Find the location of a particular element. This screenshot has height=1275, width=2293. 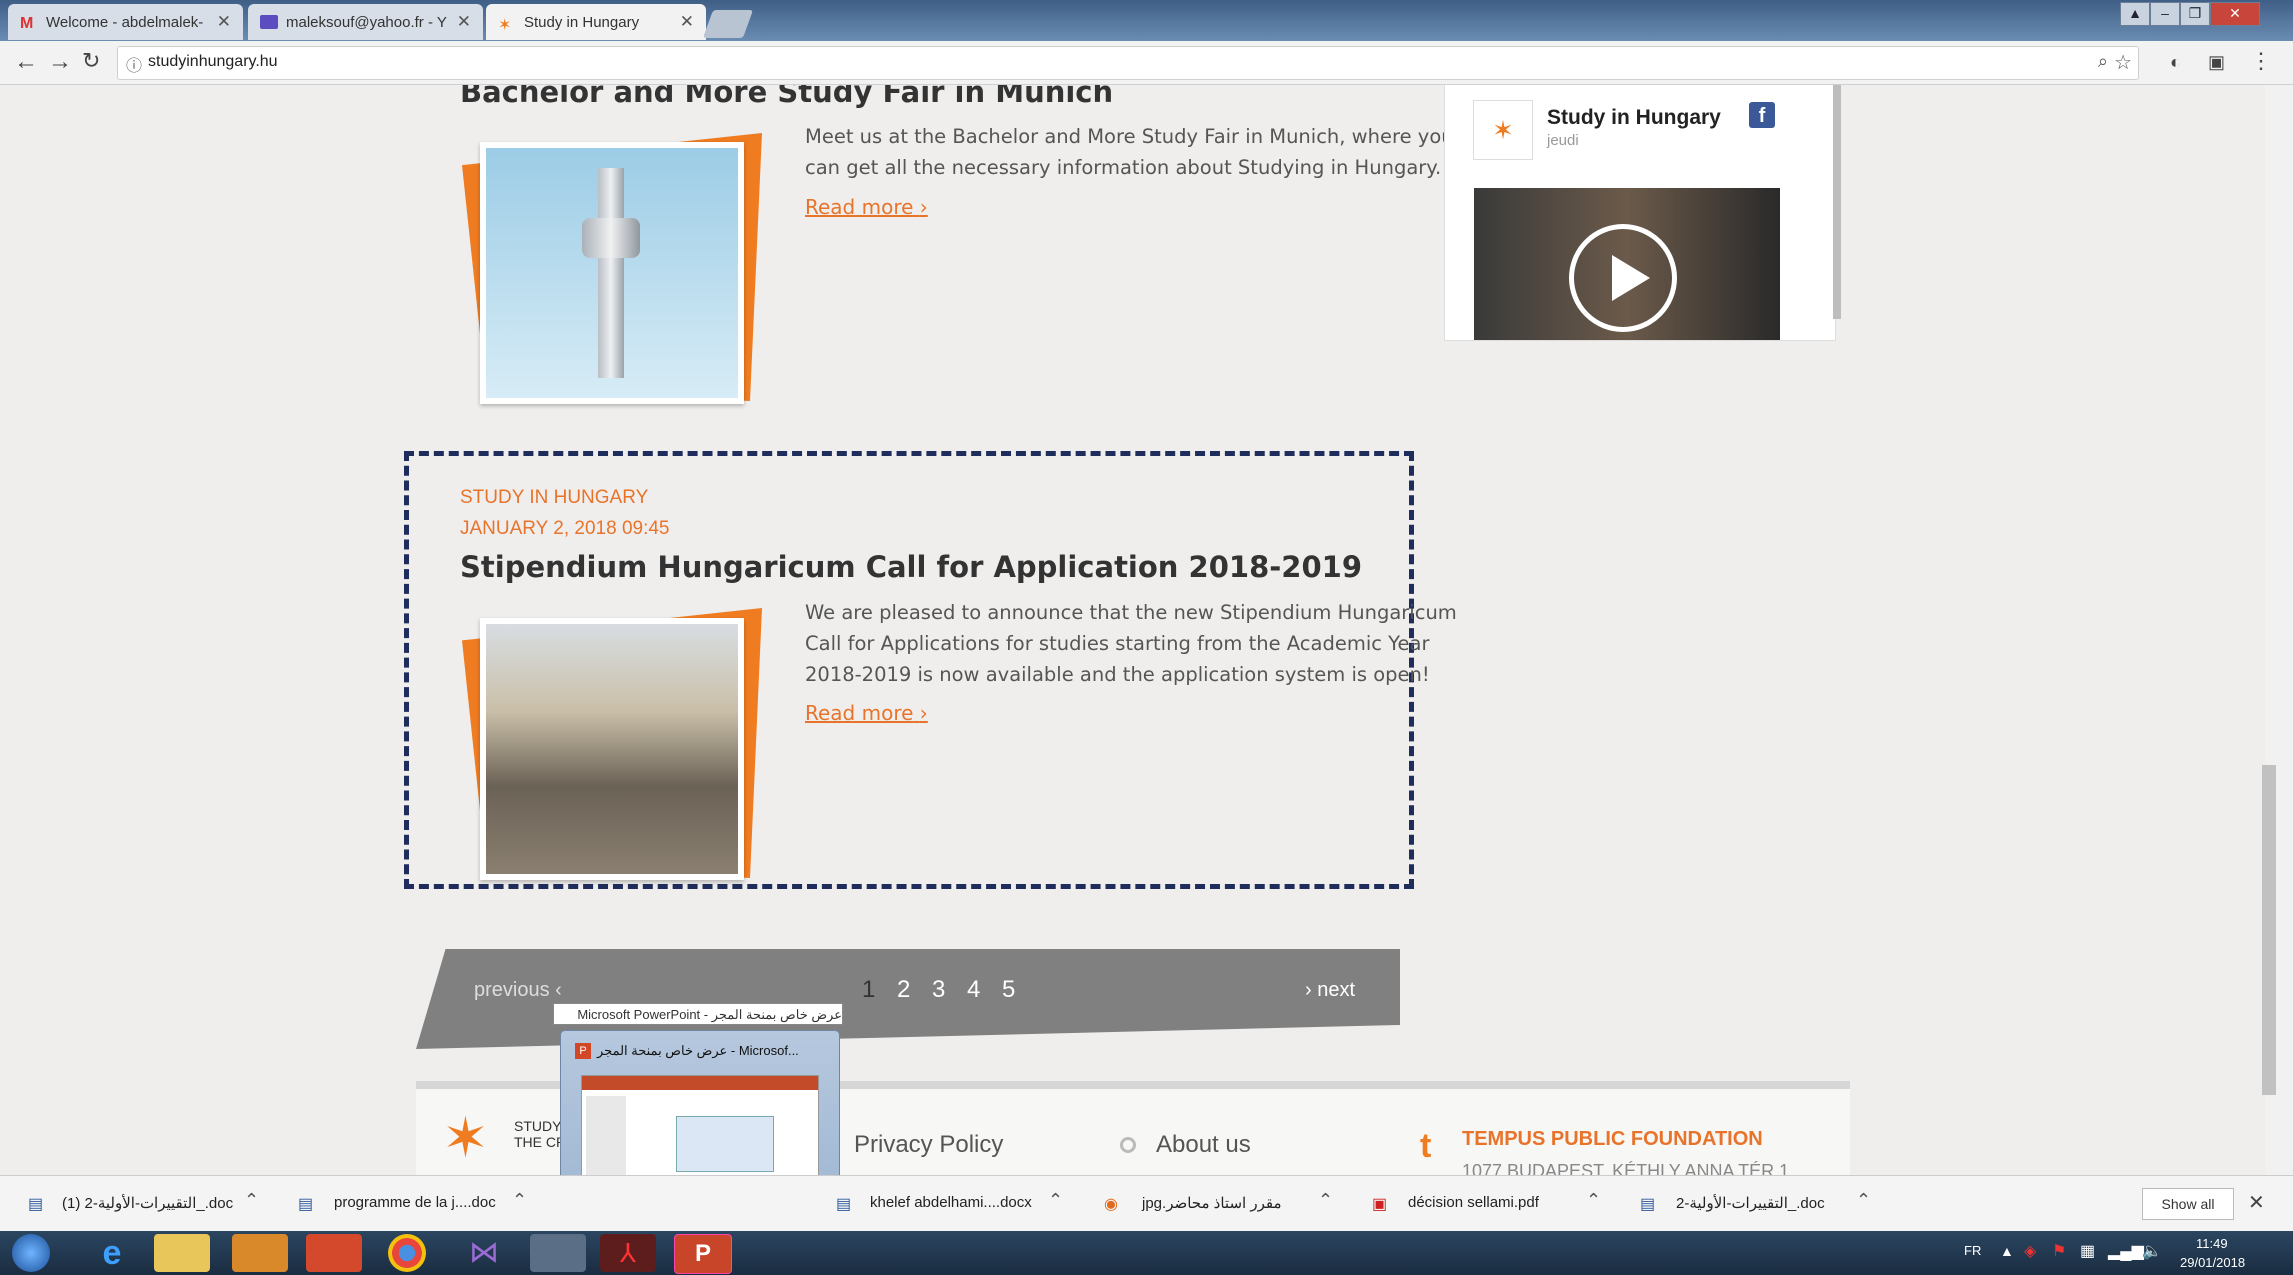

url-text: studyinhungary.hu is located at coordinates (213, 61).